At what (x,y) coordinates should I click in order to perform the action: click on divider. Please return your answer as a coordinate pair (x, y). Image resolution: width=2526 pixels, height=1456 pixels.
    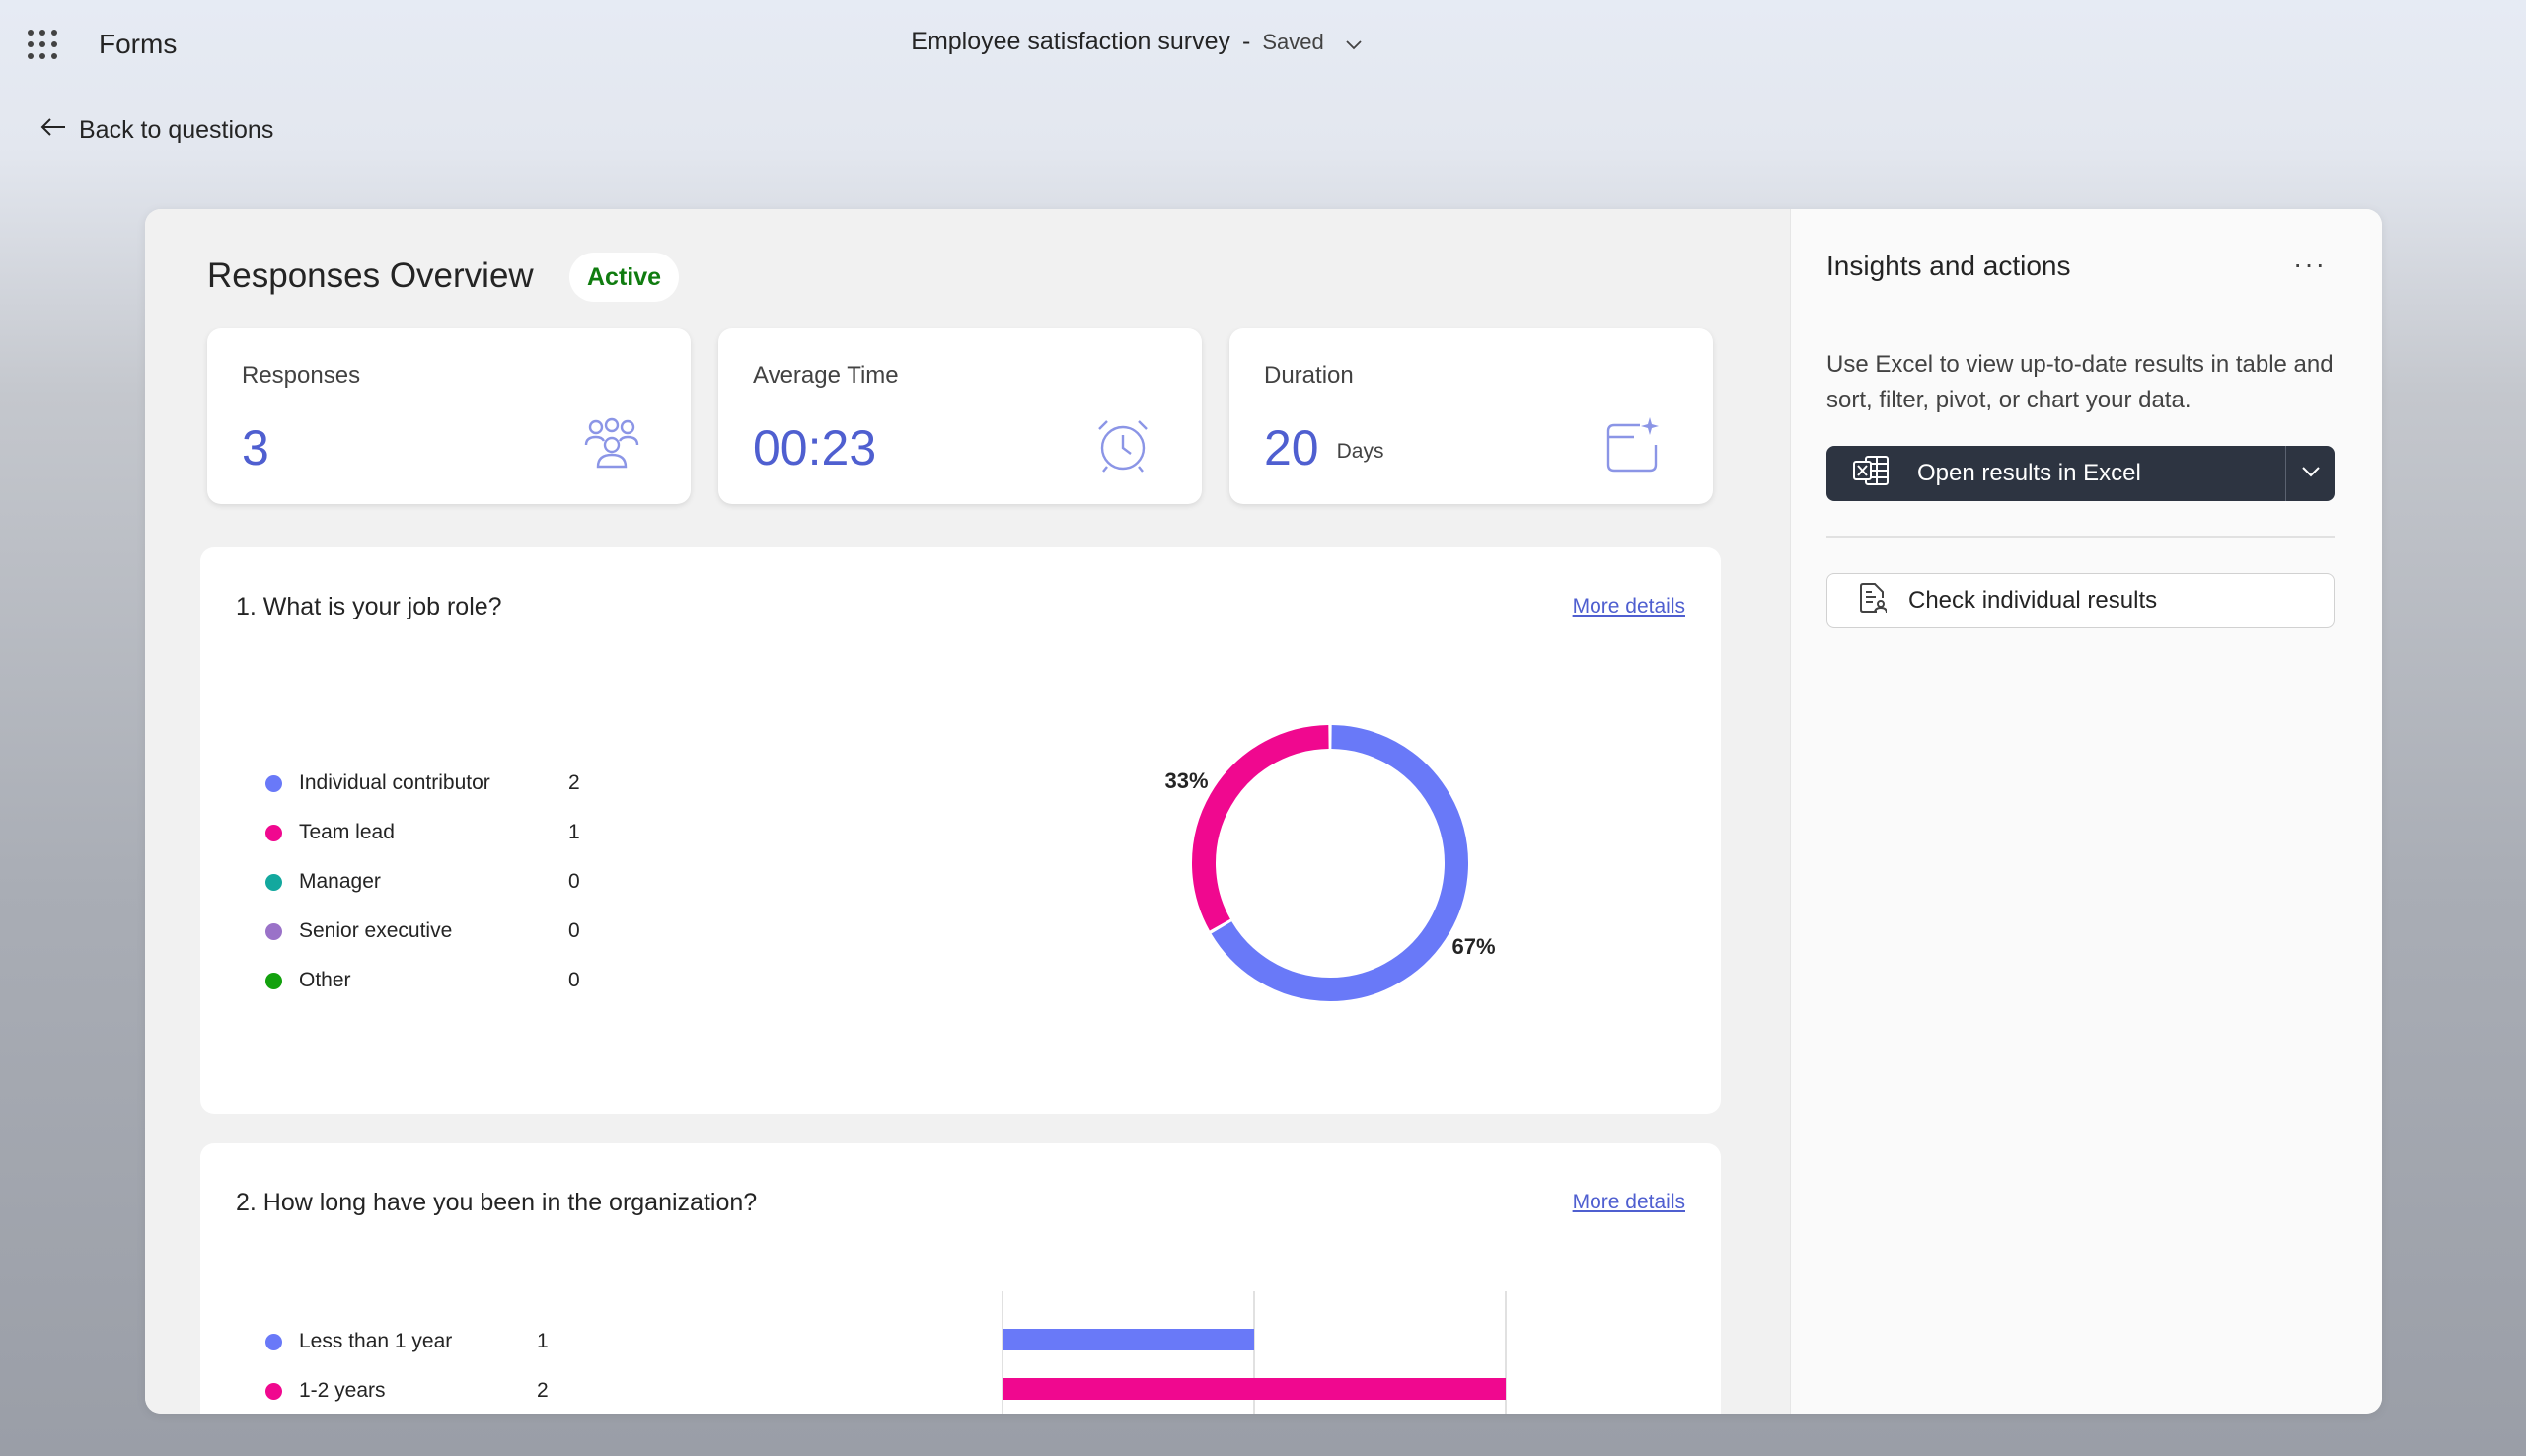
    Looking at the image, I should click on (2080, 537).